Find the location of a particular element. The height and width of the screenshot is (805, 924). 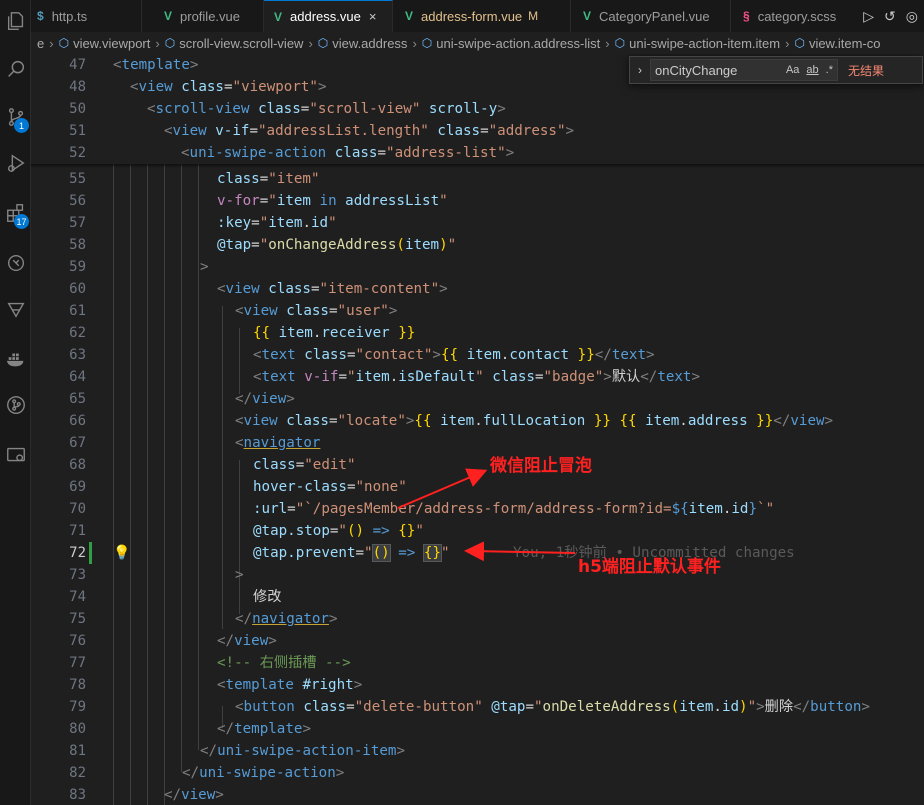

chevron-right-icon: › is located at coordinates (640, 70).